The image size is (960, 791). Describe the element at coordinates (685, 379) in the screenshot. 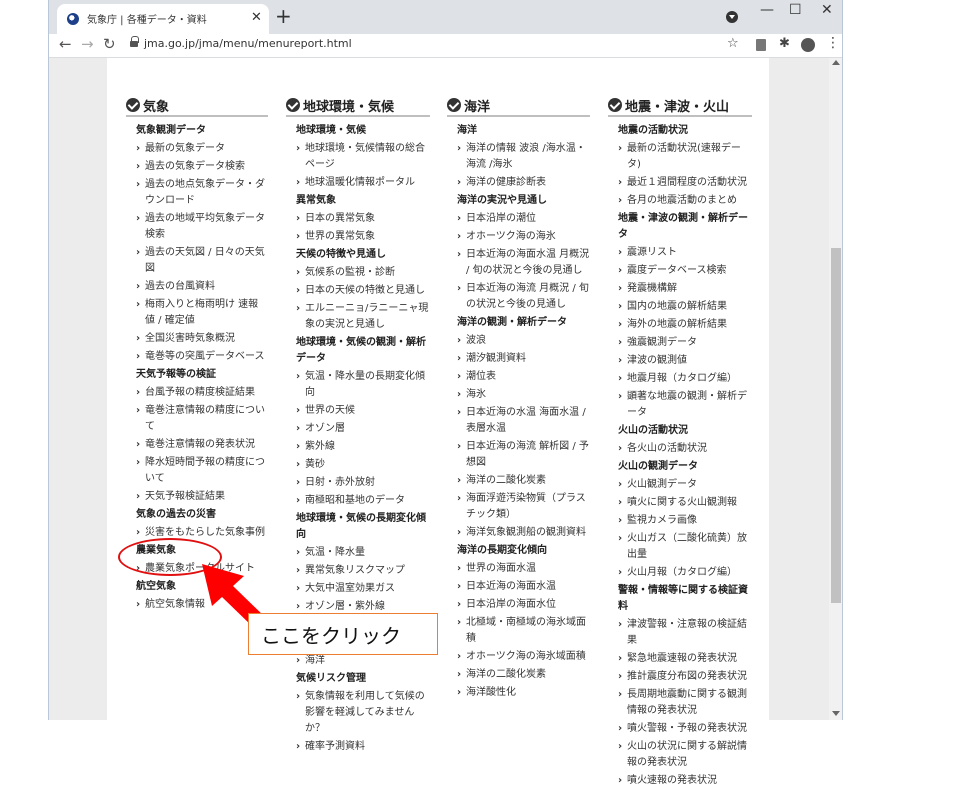

I see `menu-link: 地震月報（カタログ編）` at that location.